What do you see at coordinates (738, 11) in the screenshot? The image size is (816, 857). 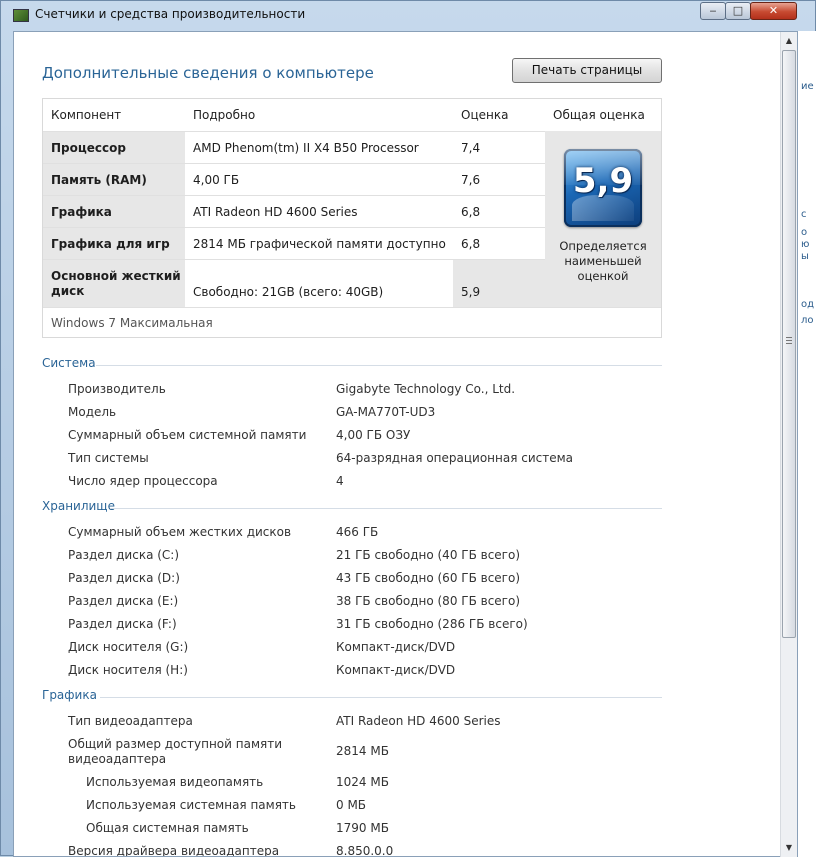 I see `maximize-button: □` at bounding box center [738, 11].